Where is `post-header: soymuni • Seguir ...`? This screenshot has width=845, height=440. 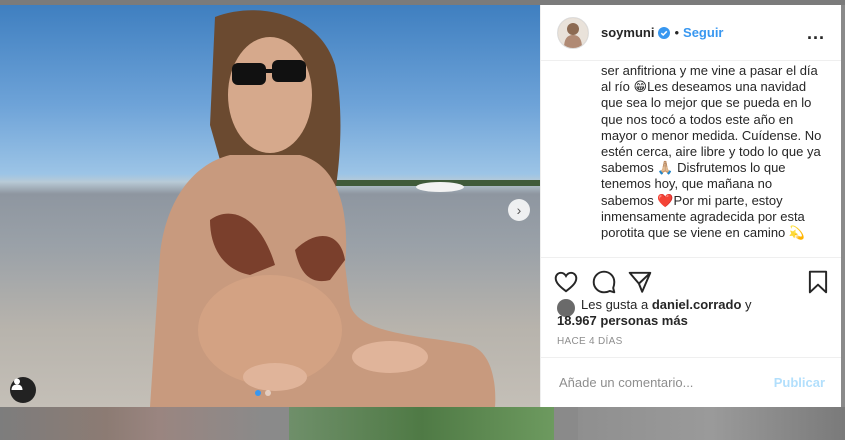 post-header: soymuni • Seguir ... is located at coordinates (691, 33).